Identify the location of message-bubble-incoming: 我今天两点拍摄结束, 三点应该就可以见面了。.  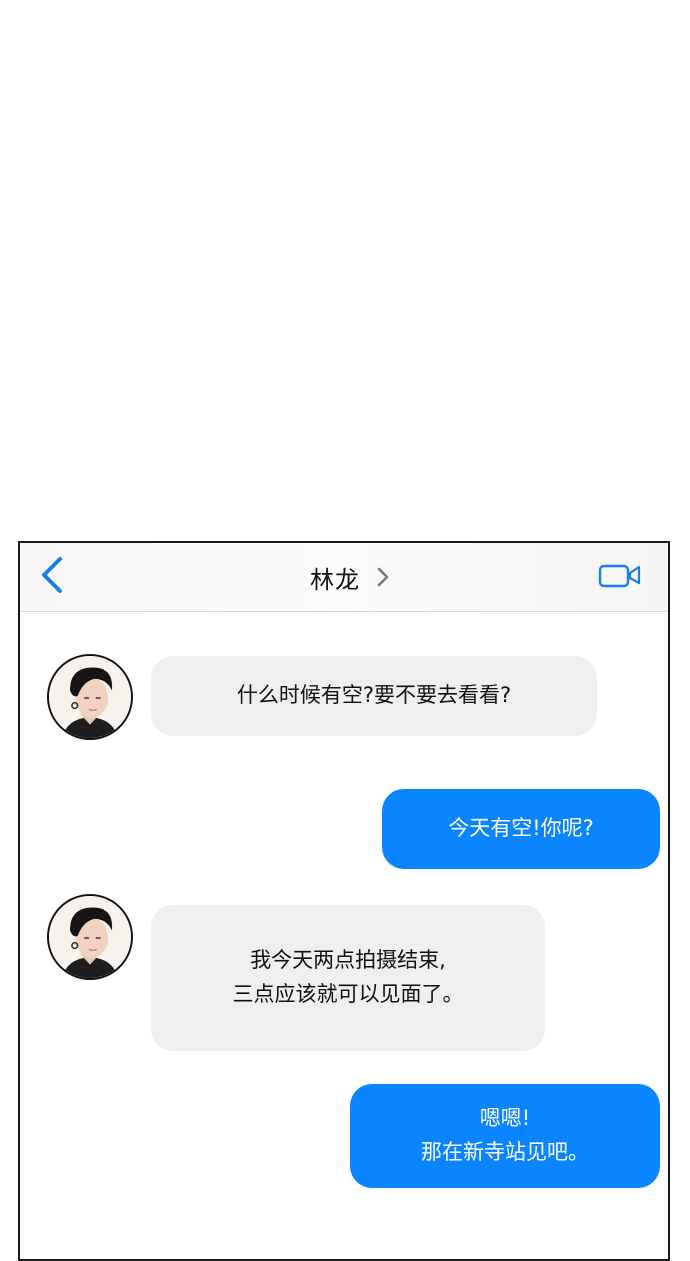
(348, 978).